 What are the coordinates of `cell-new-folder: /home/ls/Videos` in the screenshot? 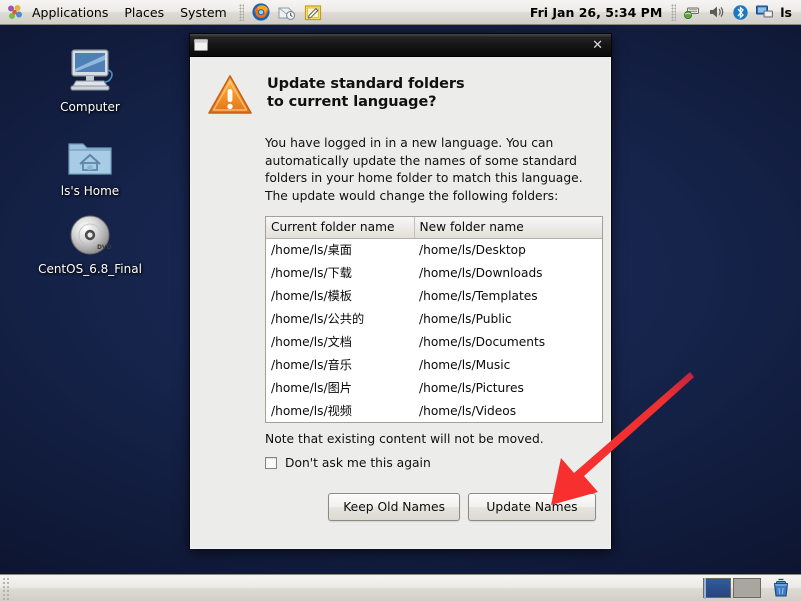 It's located at (468, 411).